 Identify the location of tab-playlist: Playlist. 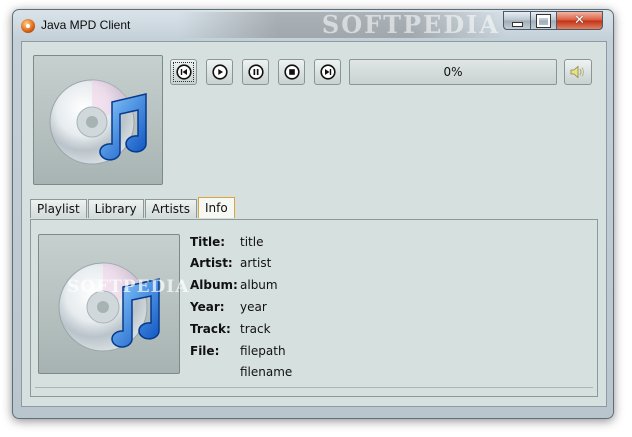
(58, 208).